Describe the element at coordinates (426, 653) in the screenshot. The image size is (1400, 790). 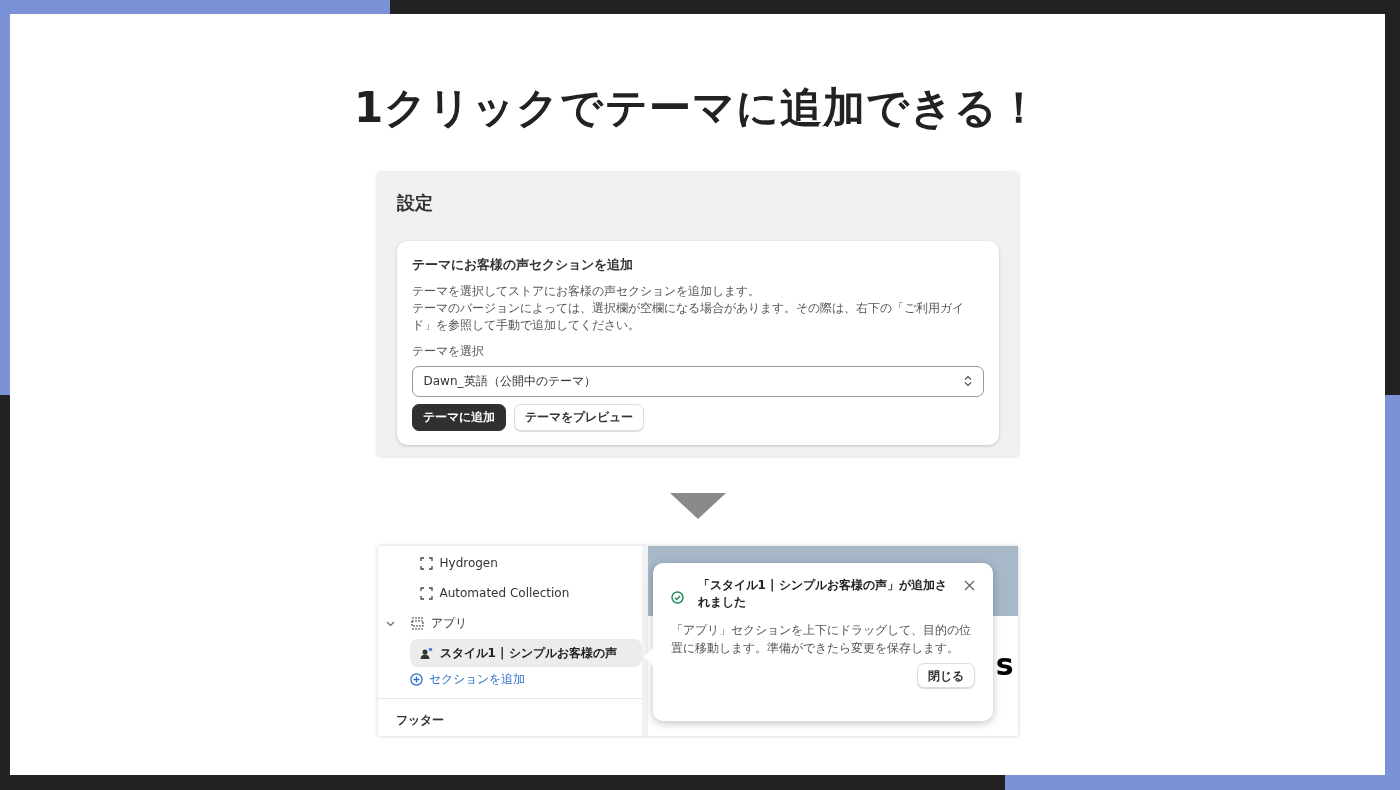
I see `person-icon` at that location.